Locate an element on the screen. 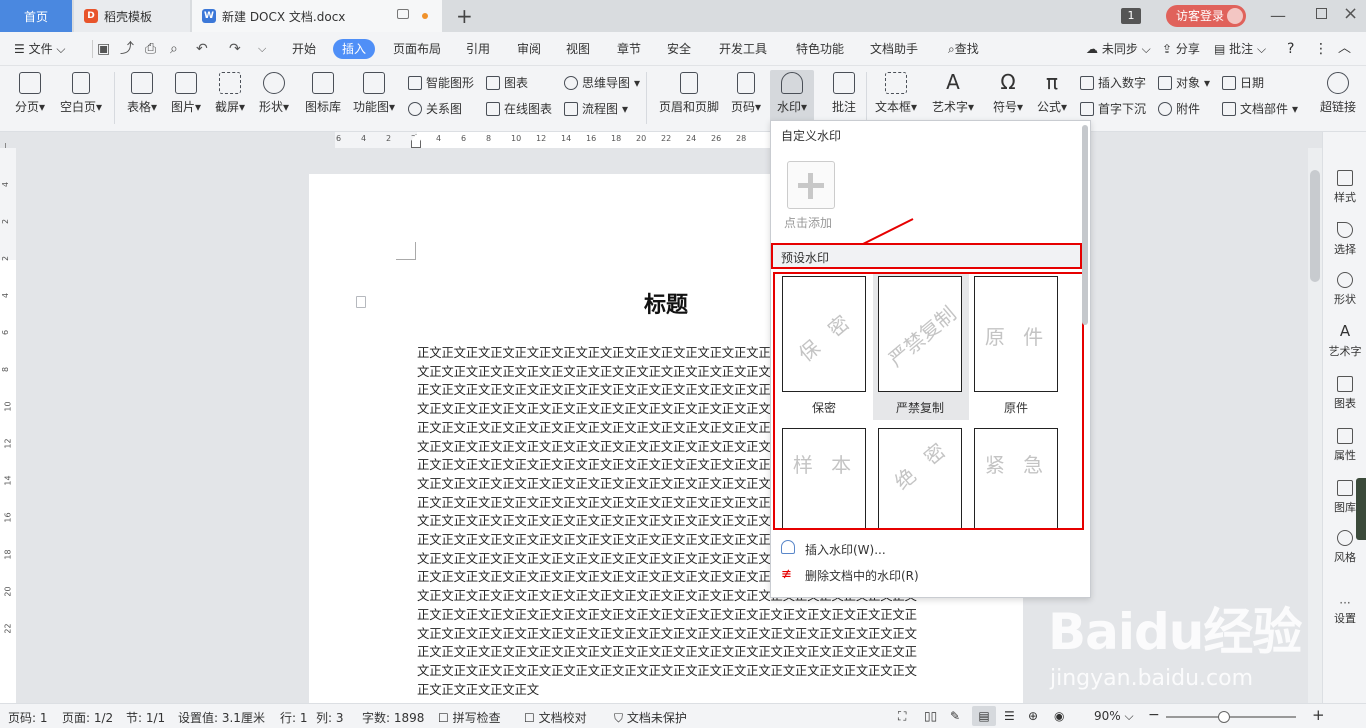 This screenshot has width=1366, height=728. preset-watermark-sample: 样 本 is located at coordinates (824, 478).